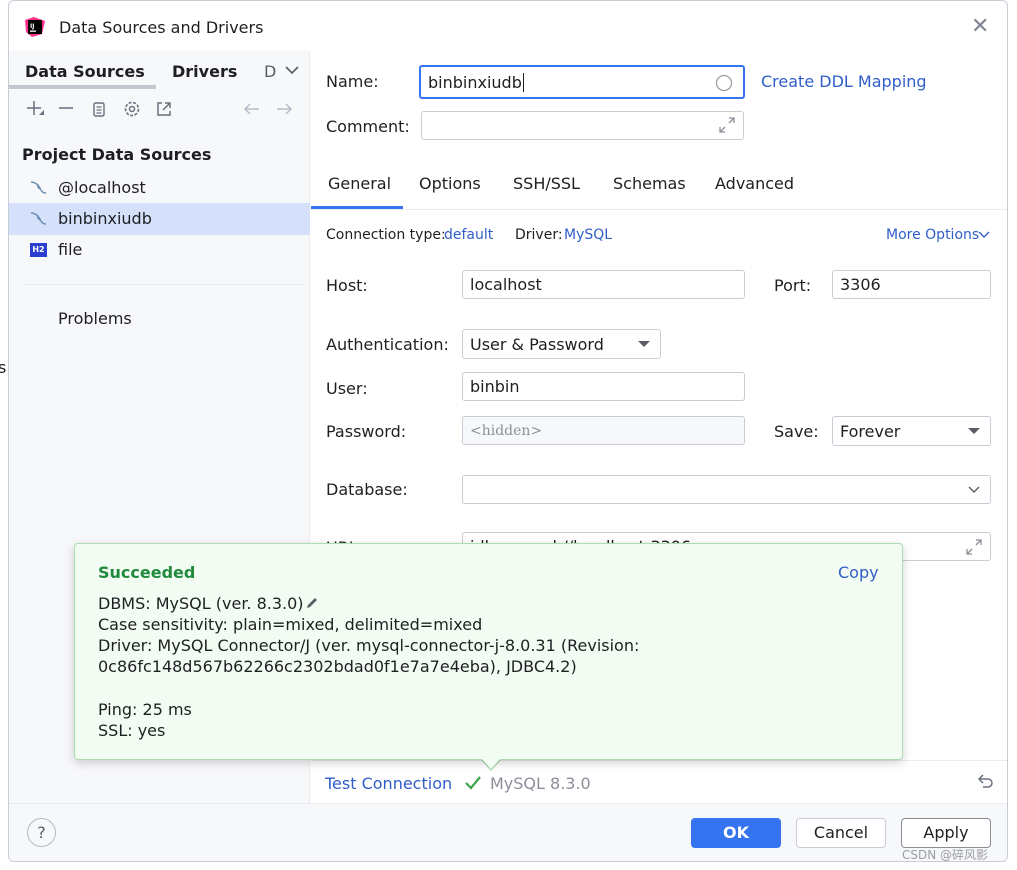  What do you see at coordinates (582, 125) in the screenshot?
I see `comment-input` at bounding box center [582, 125].